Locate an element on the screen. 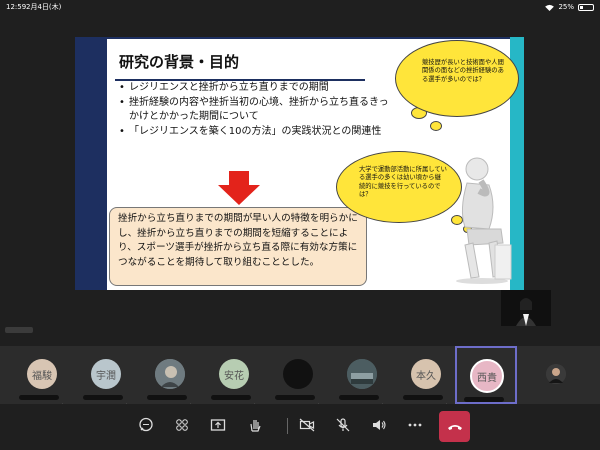 This screenshot has height=450, width=600. camera-toggle-button is located at coordinates (307, 425).